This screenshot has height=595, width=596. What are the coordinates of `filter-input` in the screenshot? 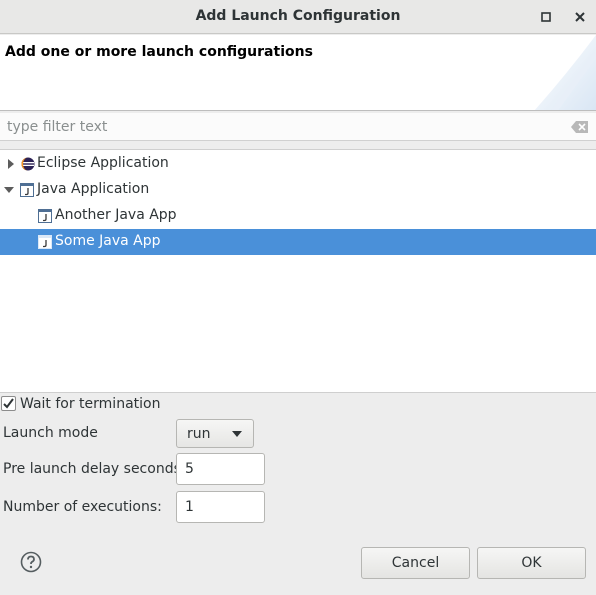 It's located at (280, 126).